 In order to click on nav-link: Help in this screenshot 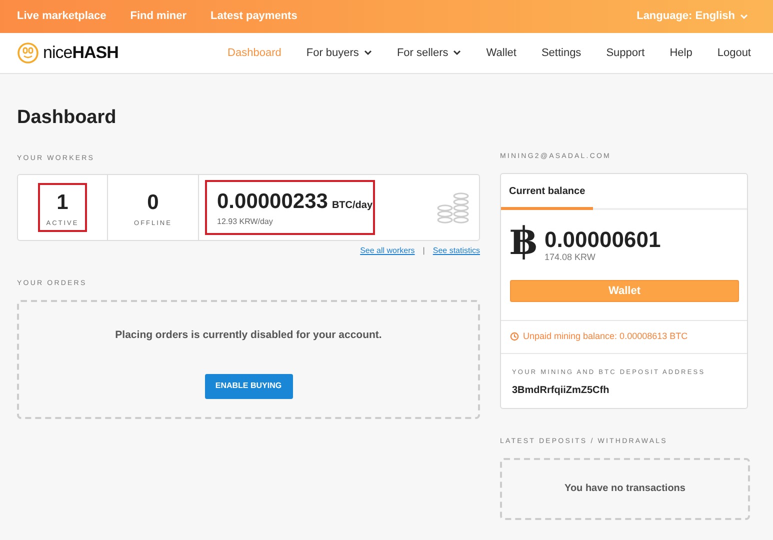, I will do `click(681, 53)`.